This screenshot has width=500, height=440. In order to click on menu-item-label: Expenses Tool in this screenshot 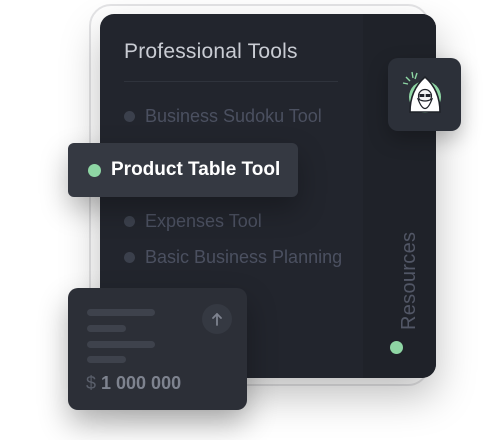, I will do `click(203, 221)`.